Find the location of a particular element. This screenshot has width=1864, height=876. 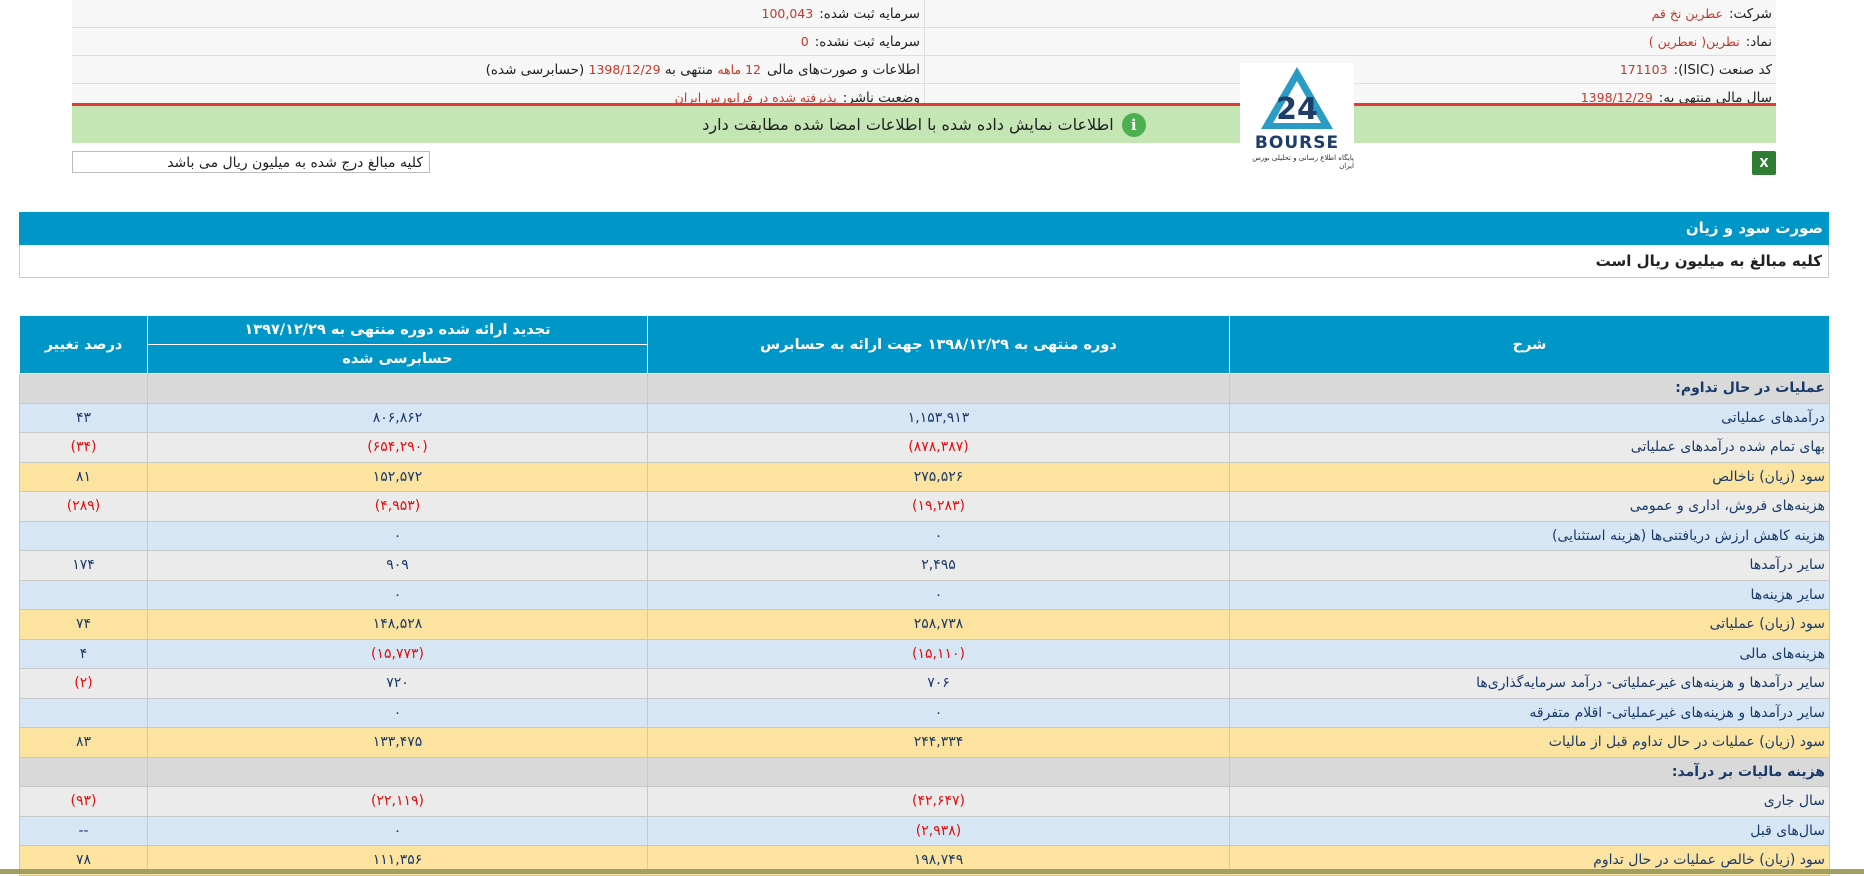

row-percent-change: ۷۴ is located at coordinates (83, 624).